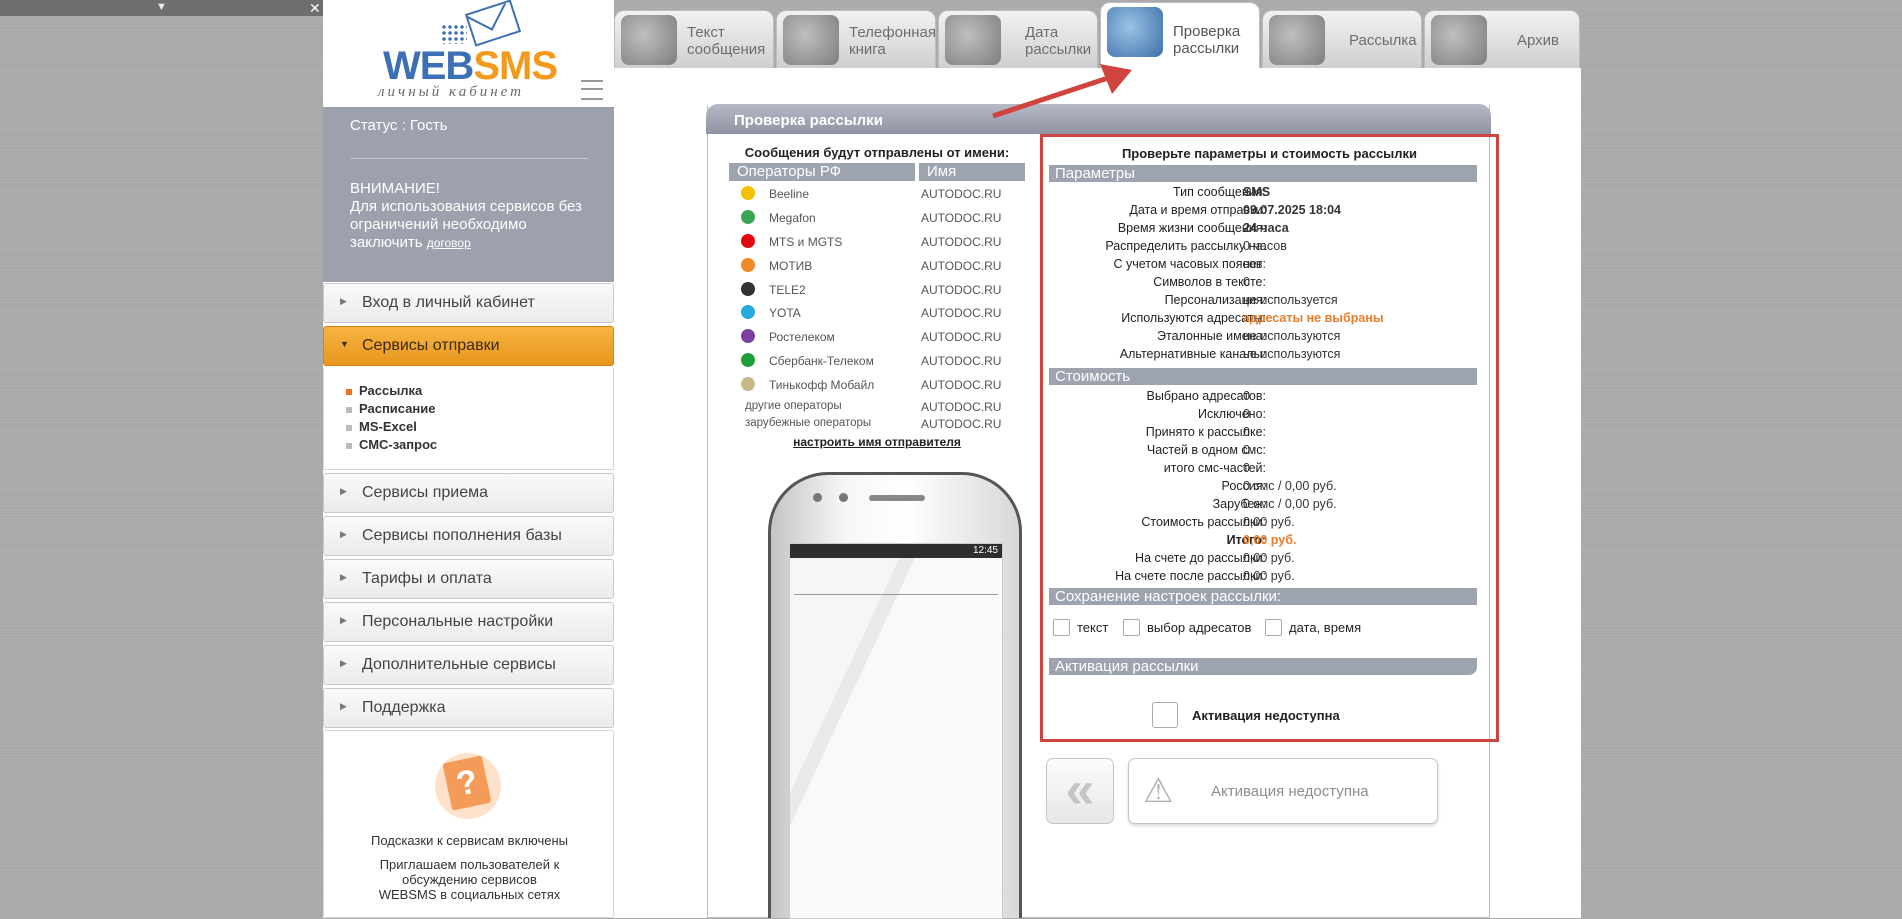 The image size is (1902, 919). Describe the element at coordinates (1269, 192) in the screenshot. I see `param-row: Тип сообщения: SMS` at that location.